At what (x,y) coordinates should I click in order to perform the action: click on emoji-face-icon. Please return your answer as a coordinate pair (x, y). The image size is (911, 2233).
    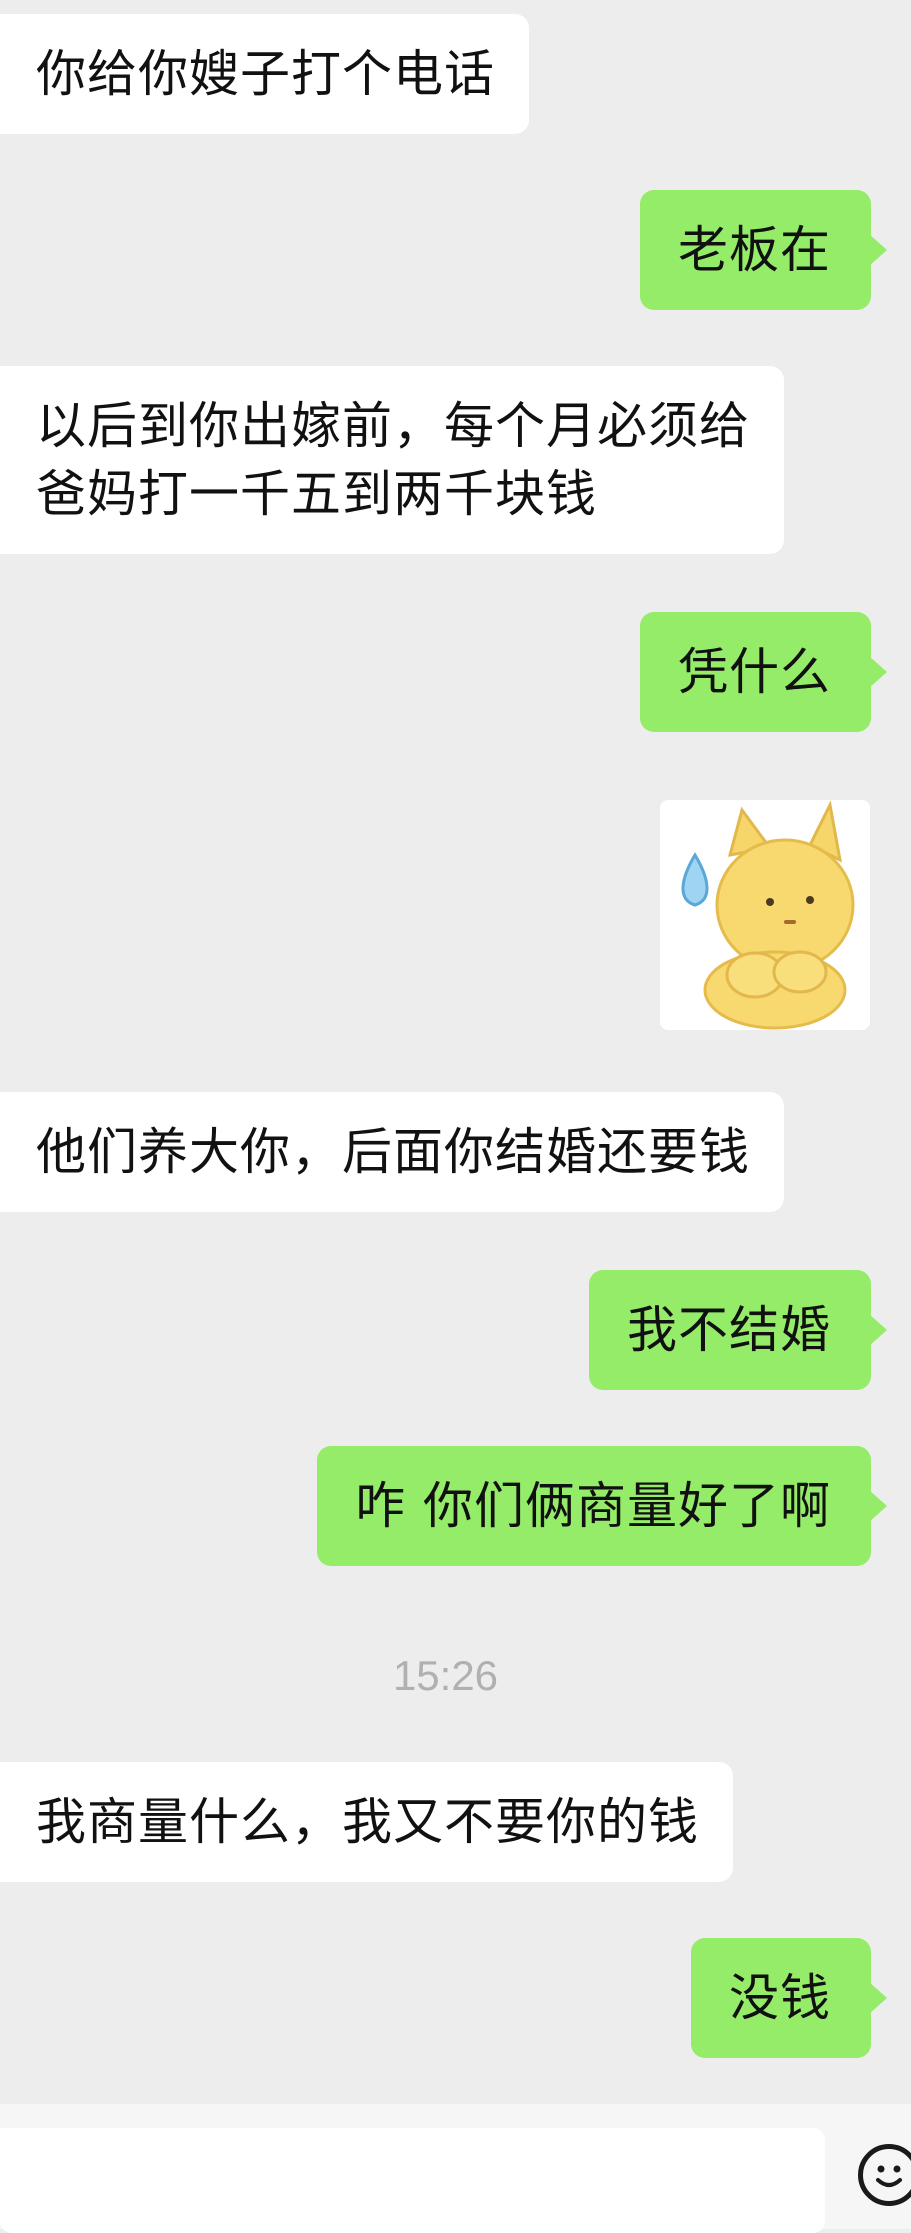
    Looking at the image, I should click on (889, 2176).